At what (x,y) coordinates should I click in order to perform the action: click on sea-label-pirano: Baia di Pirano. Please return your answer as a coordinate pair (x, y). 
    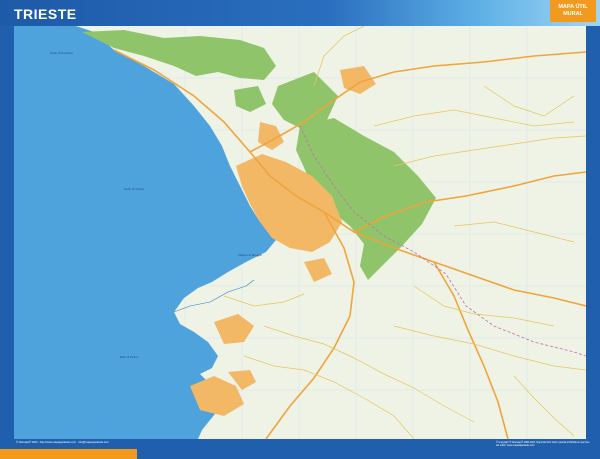
    Looking at the image, I should click on (129, 357).